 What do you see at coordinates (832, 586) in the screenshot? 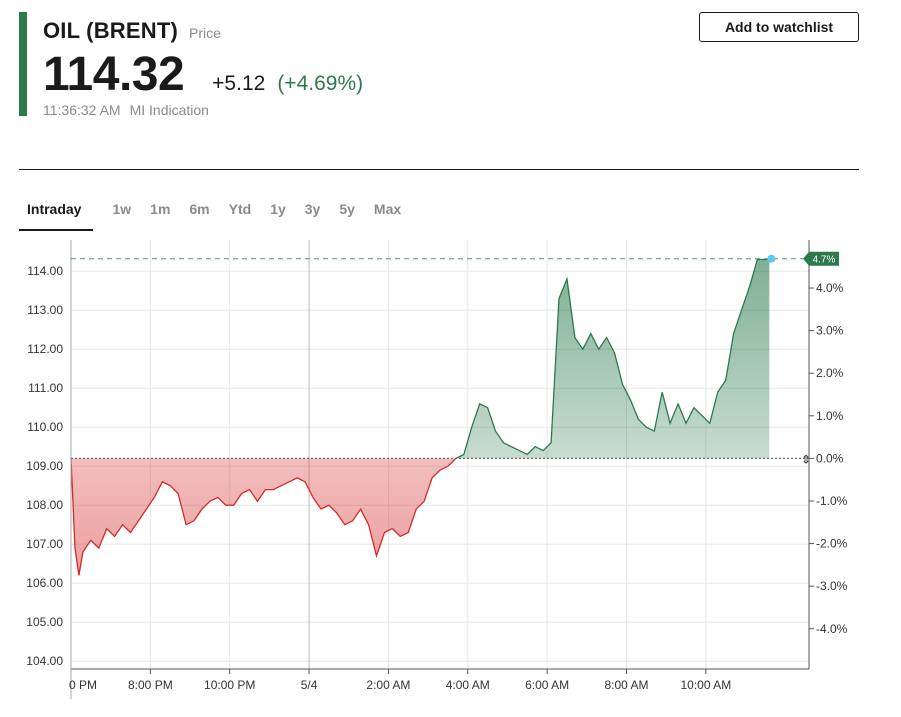
I see `pct-tick-label: -3.0%` at bounding box center [832, 586].